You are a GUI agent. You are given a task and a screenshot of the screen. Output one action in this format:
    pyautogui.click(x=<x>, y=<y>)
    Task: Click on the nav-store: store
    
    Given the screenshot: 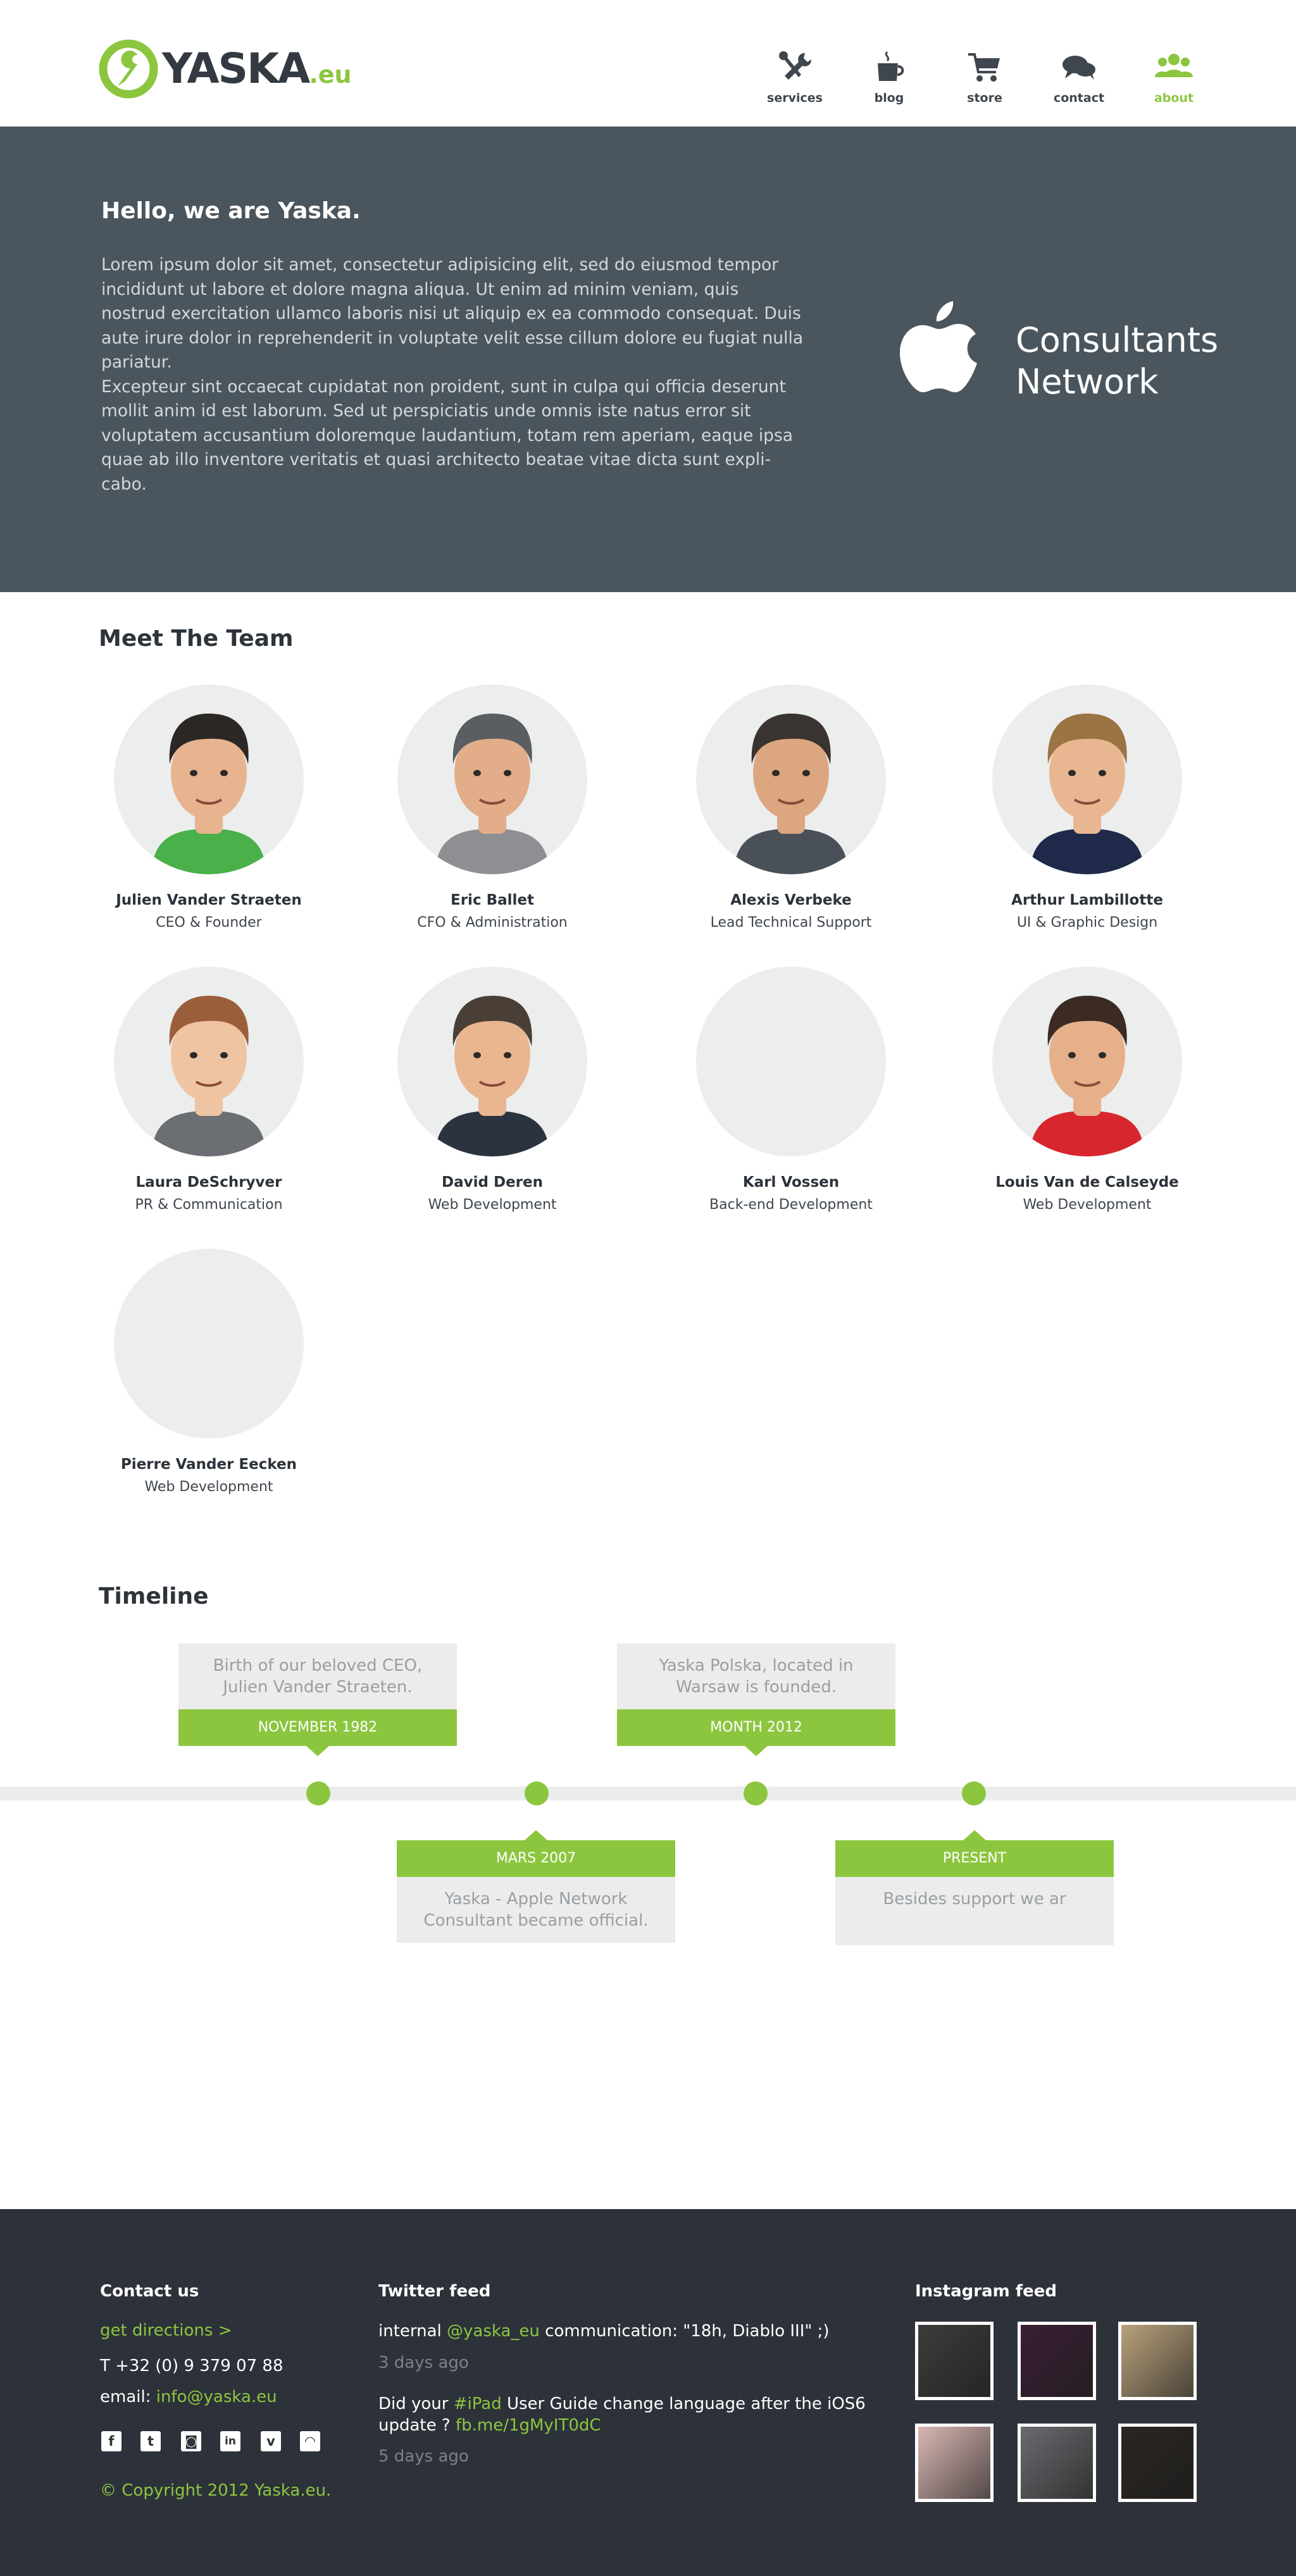 What is the action you would take?
    pyautogui.click(x=985, y=83)
    